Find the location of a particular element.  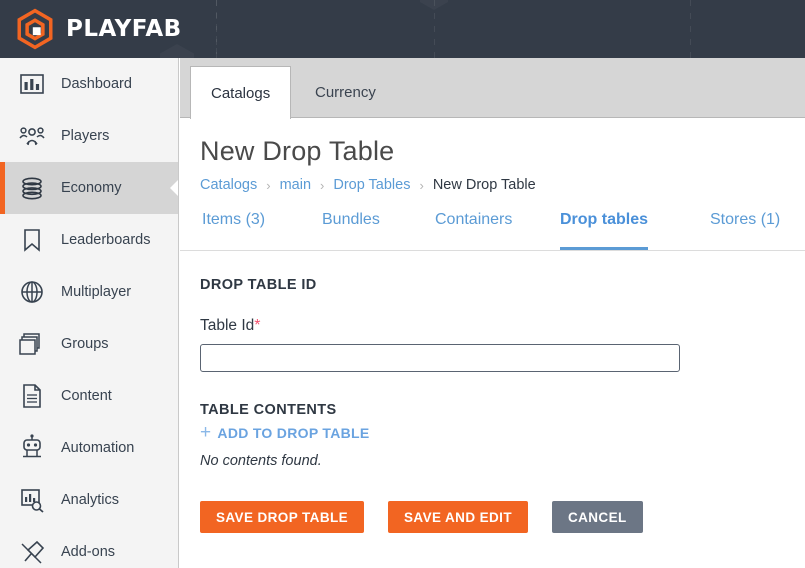

people-icon is located at coordinates (32, 136).